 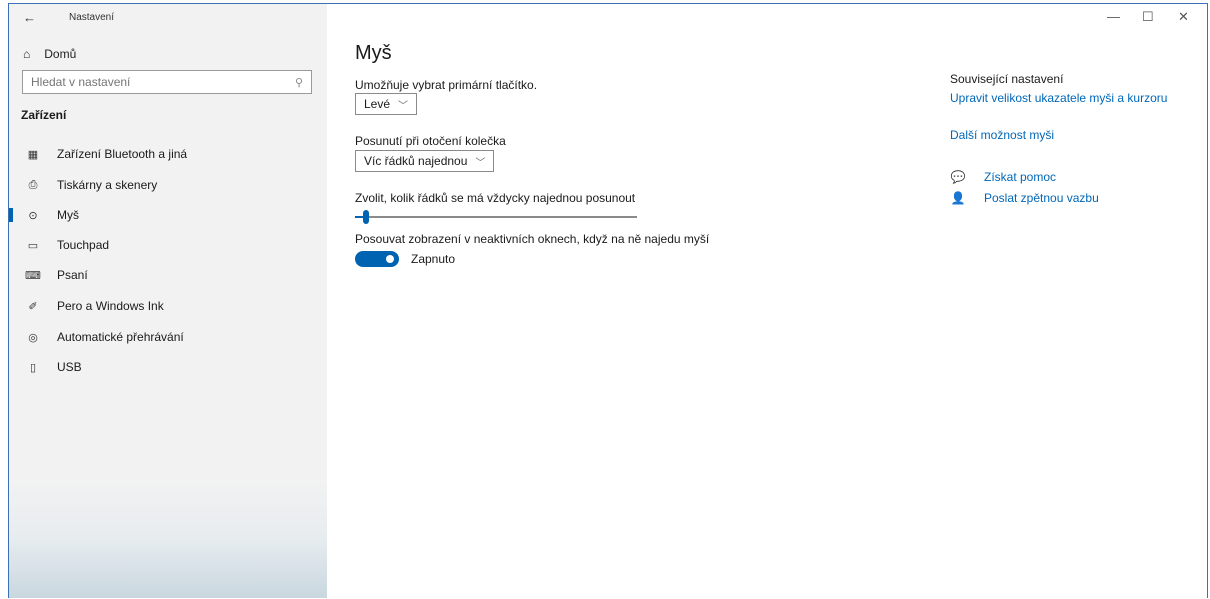 I want to click on primary-button-label: Umožňuje vybrat primární tlačítko., so click(x=446, y=85).